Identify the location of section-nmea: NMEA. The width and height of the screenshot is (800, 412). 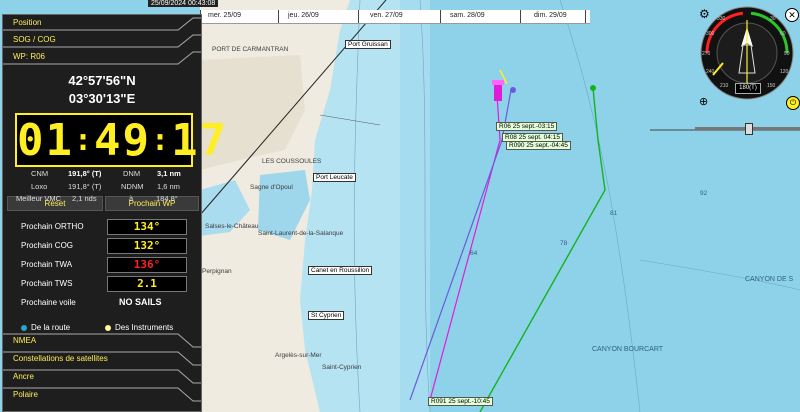
(102, 341).